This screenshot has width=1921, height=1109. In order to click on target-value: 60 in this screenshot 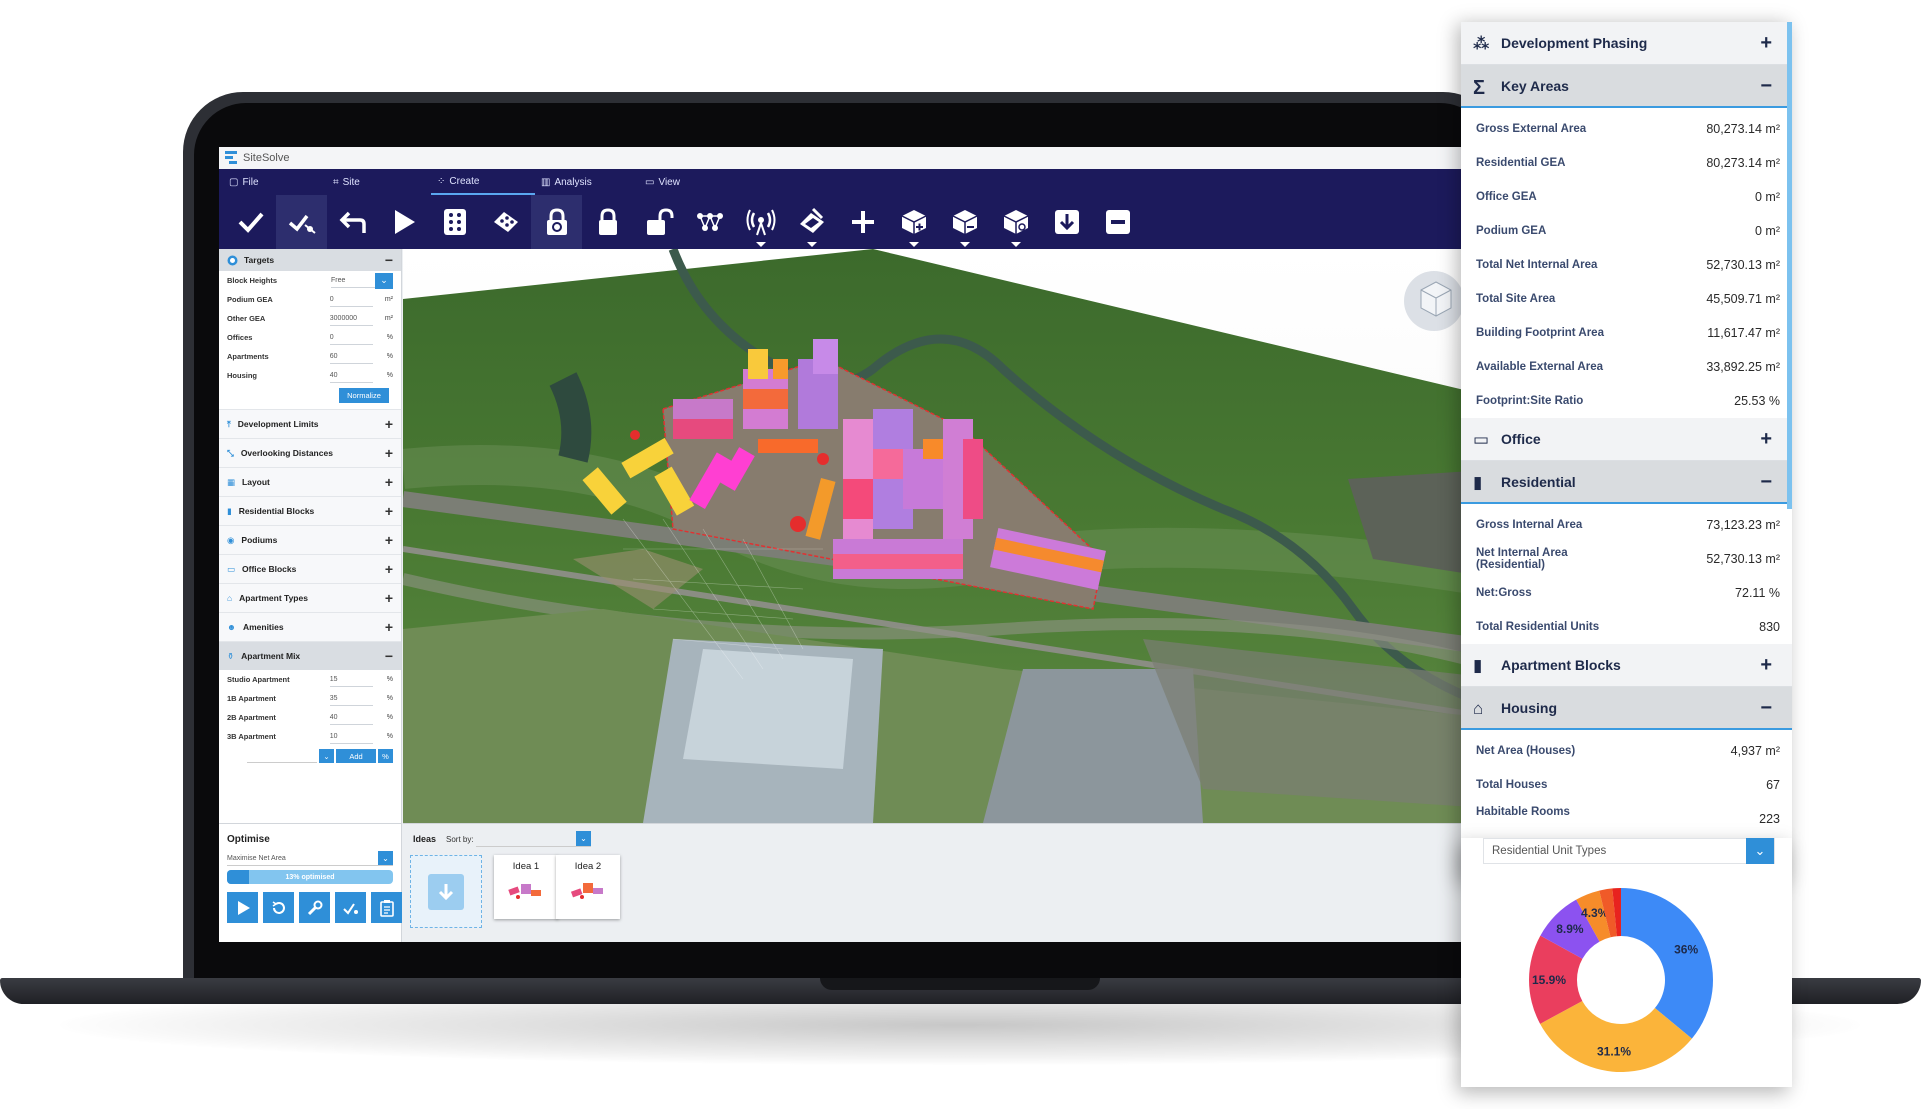, I will do `click(351, 357)`.